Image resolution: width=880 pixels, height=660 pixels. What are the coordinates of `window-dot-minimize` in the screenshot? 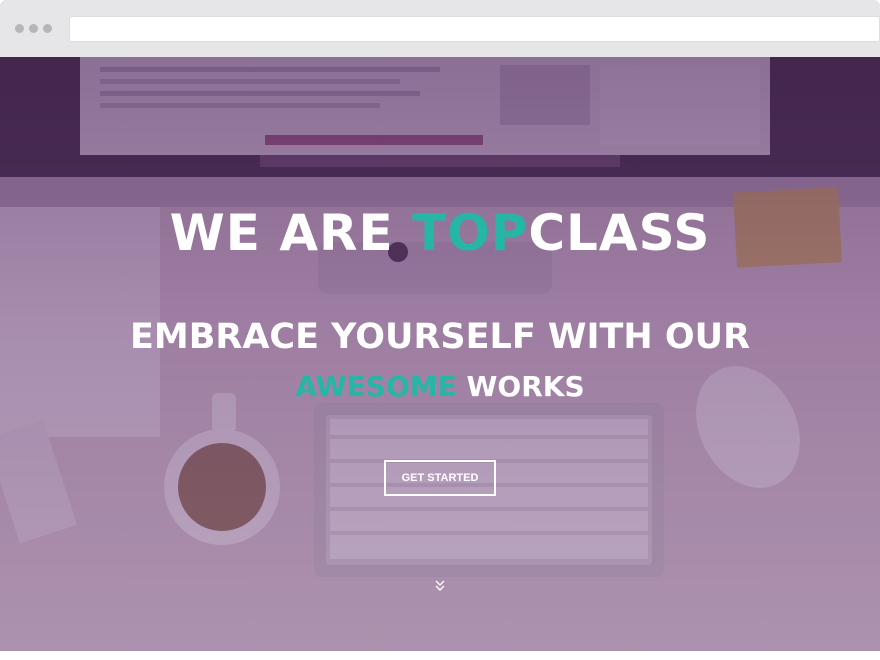 It's located at (33, 28).